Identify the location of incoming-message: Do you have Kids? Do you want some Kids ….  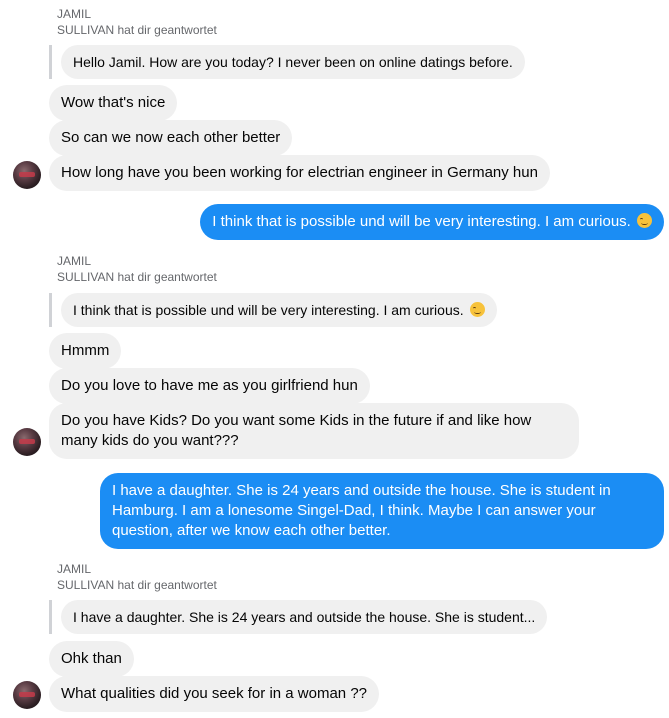
(314, 431).